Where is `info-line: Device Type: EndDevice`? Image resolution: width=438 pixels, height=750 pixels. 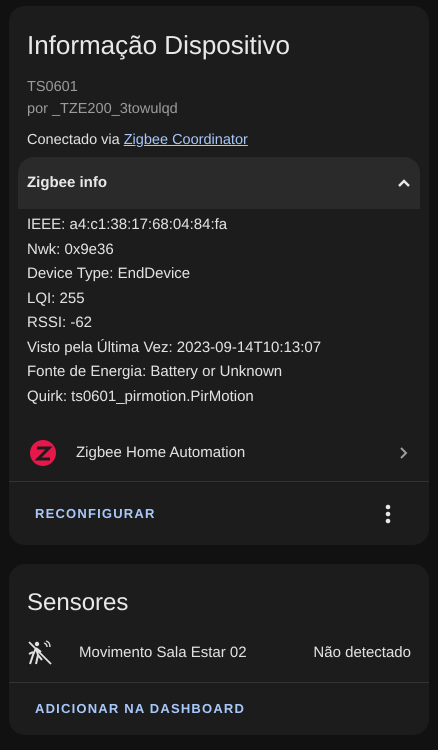 info-line: Device Type: EndDevice is located at coordinates (109, 274).